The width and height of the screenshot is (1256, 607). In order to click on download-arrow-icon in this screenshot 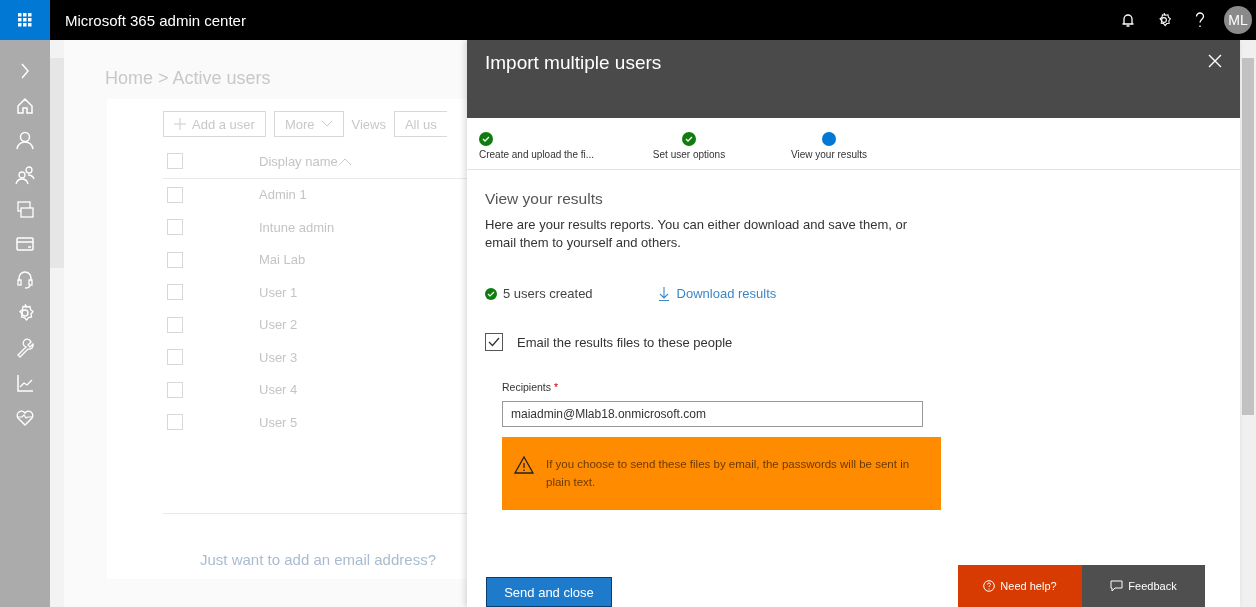, I will do `click(663, 293)`.